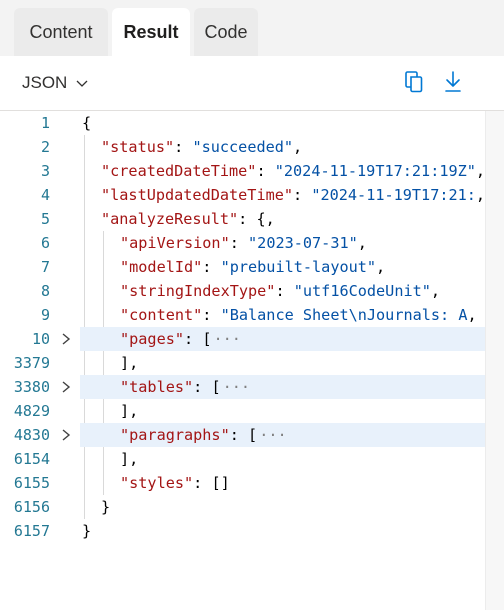 Image resolution: width=504 pixels, height=610 pixels. What do you see at coordinates (151, 32) in the screenshot?
I see `tab-result: Result` at bounding box center [151, 32].